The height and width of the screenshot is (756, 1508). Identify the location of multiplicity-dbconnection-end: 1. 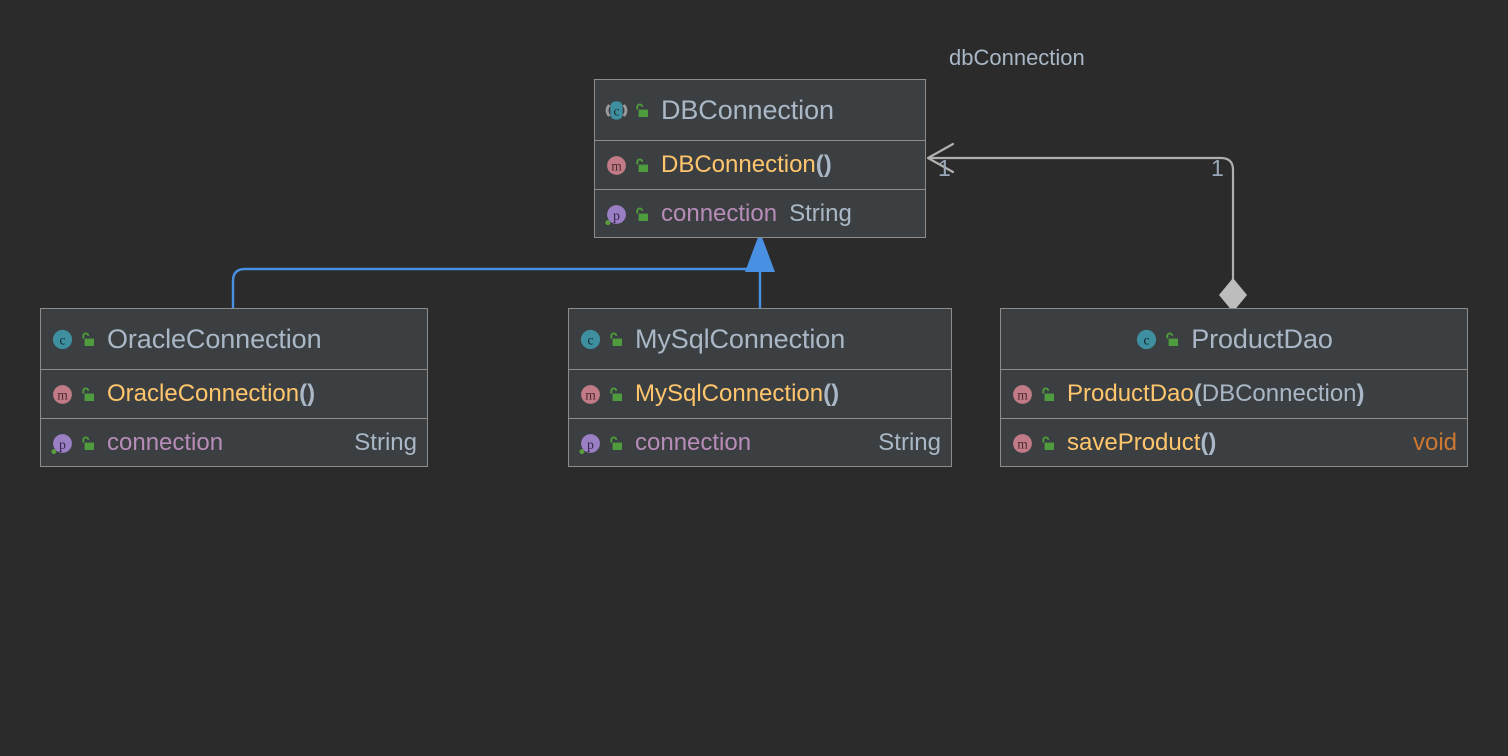
(944, 168).